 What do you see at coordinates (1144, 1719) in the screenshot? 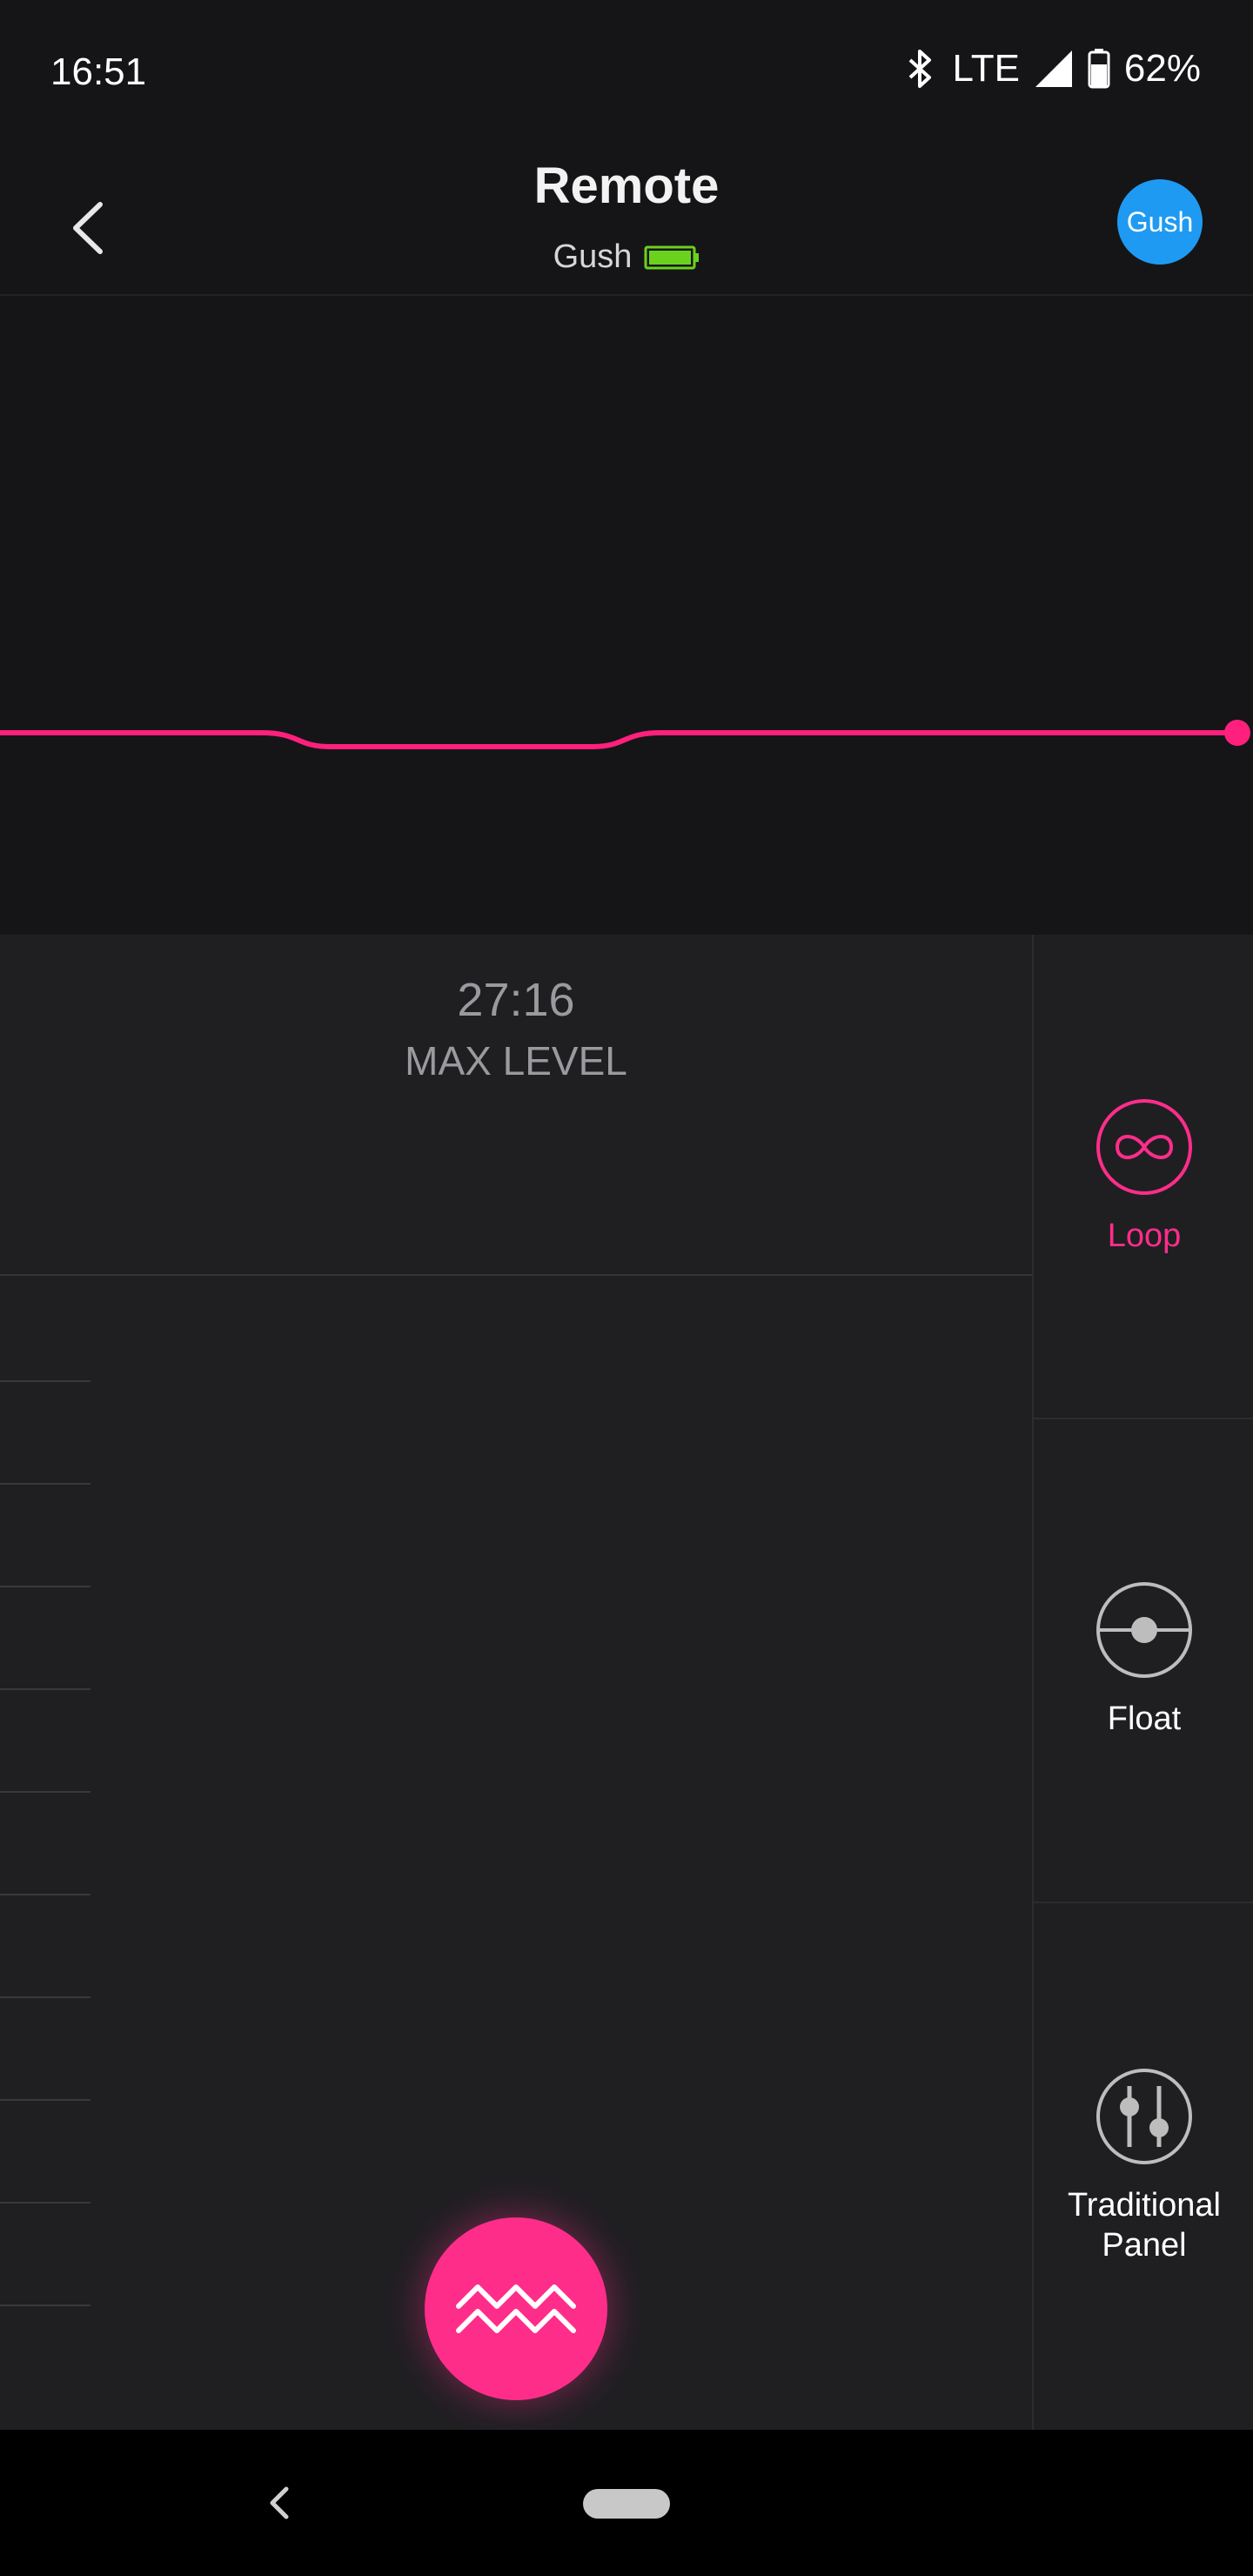
I see `mode-label: Float` at bounding box center [1144, 1719].